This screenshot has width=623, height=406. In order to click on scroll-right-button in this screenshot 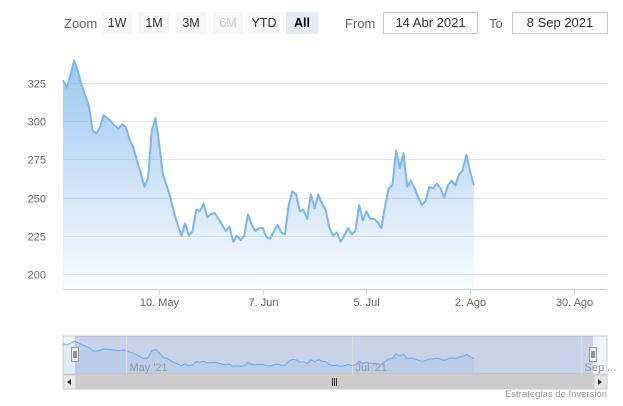, I will do `click(600, 382)`.